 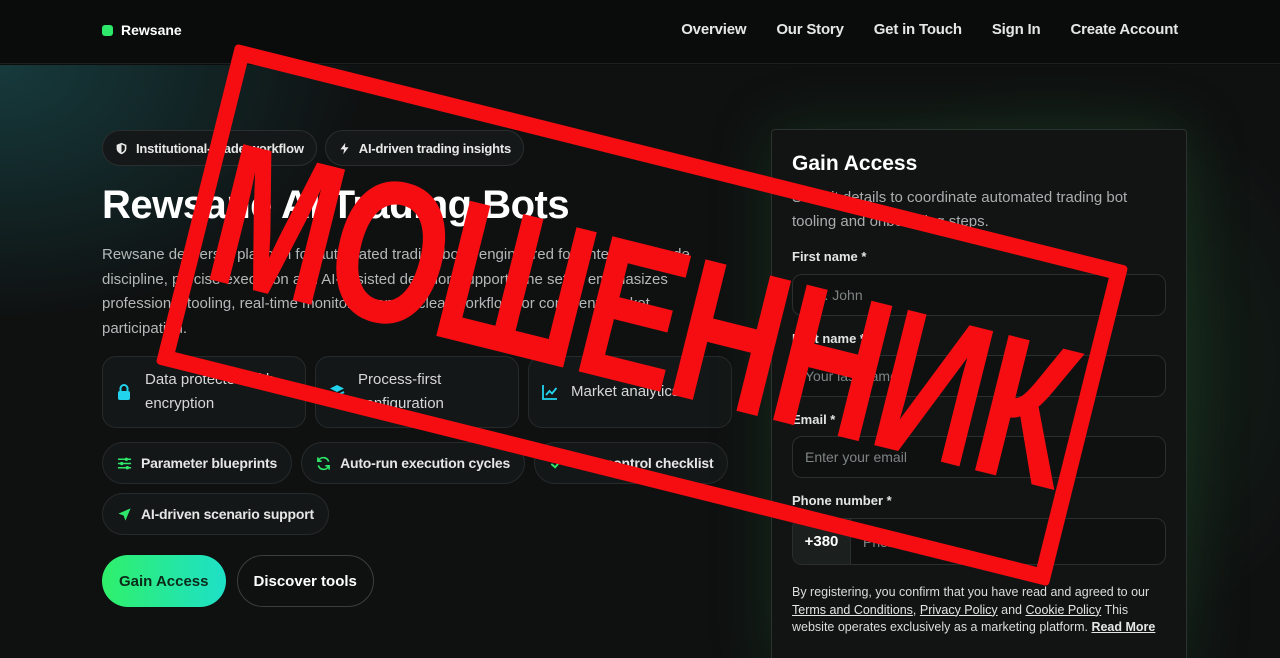 What do you see at coordinates (124, 514) in the screenshot?
I see `send-icon` at bounding box center [124, 514].